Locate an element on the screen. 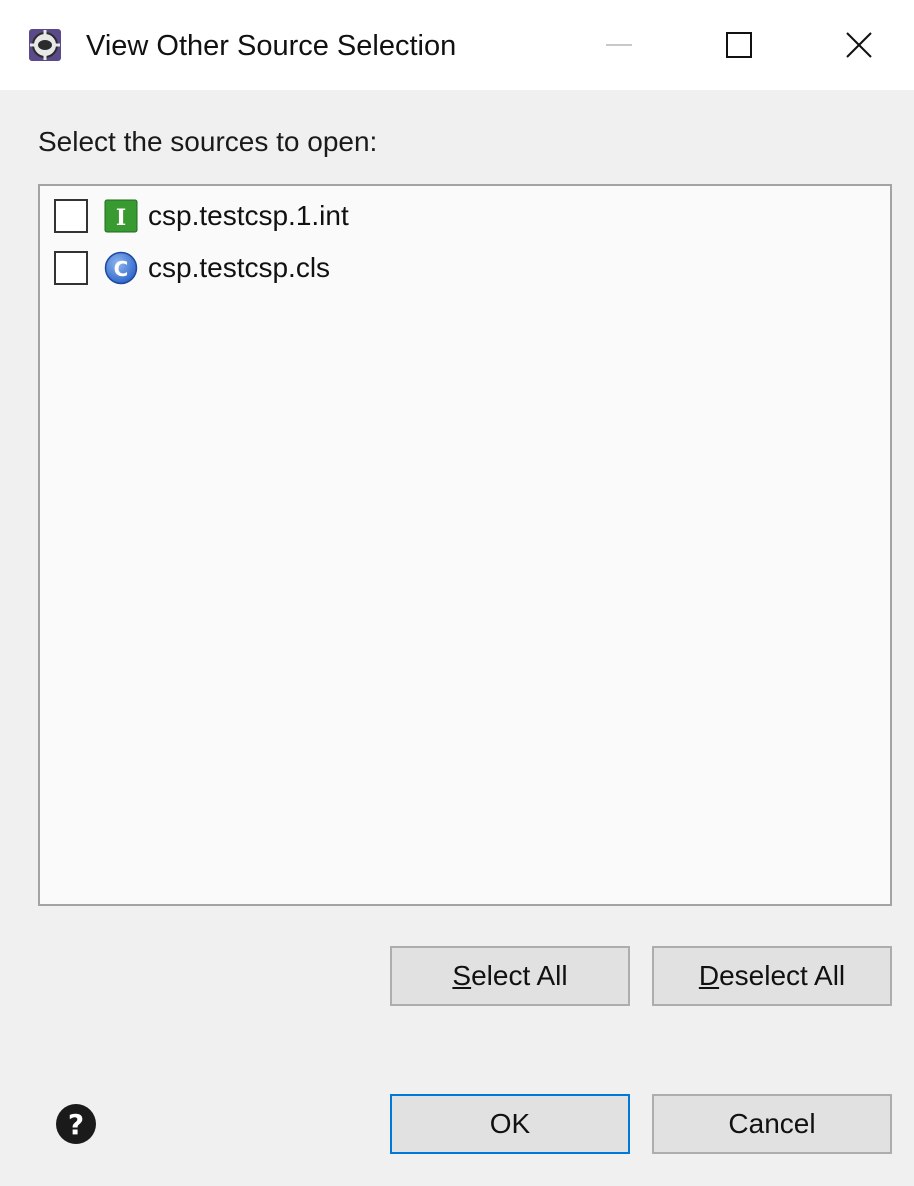 The image size is (914, 1186). list-item: C csp.testcsp.cls is located at coordinates (192, 268).